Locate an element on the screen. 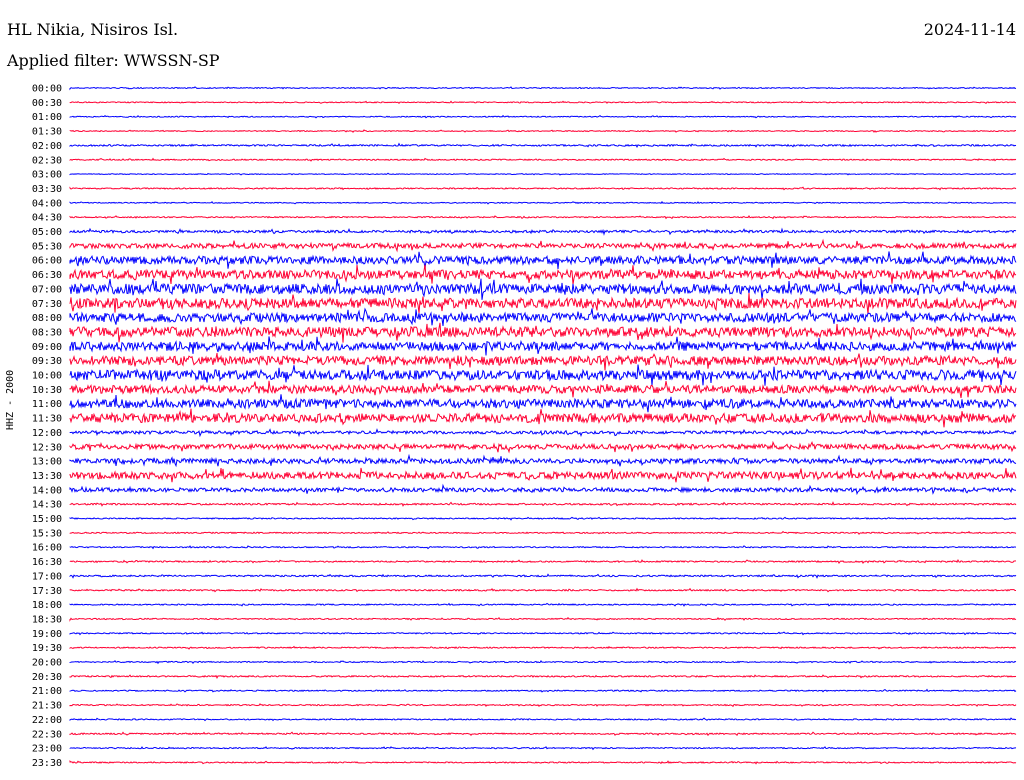 This screenshot has width=1024, height=780. time-label: 17:00 is located at coordinates (47, 576).